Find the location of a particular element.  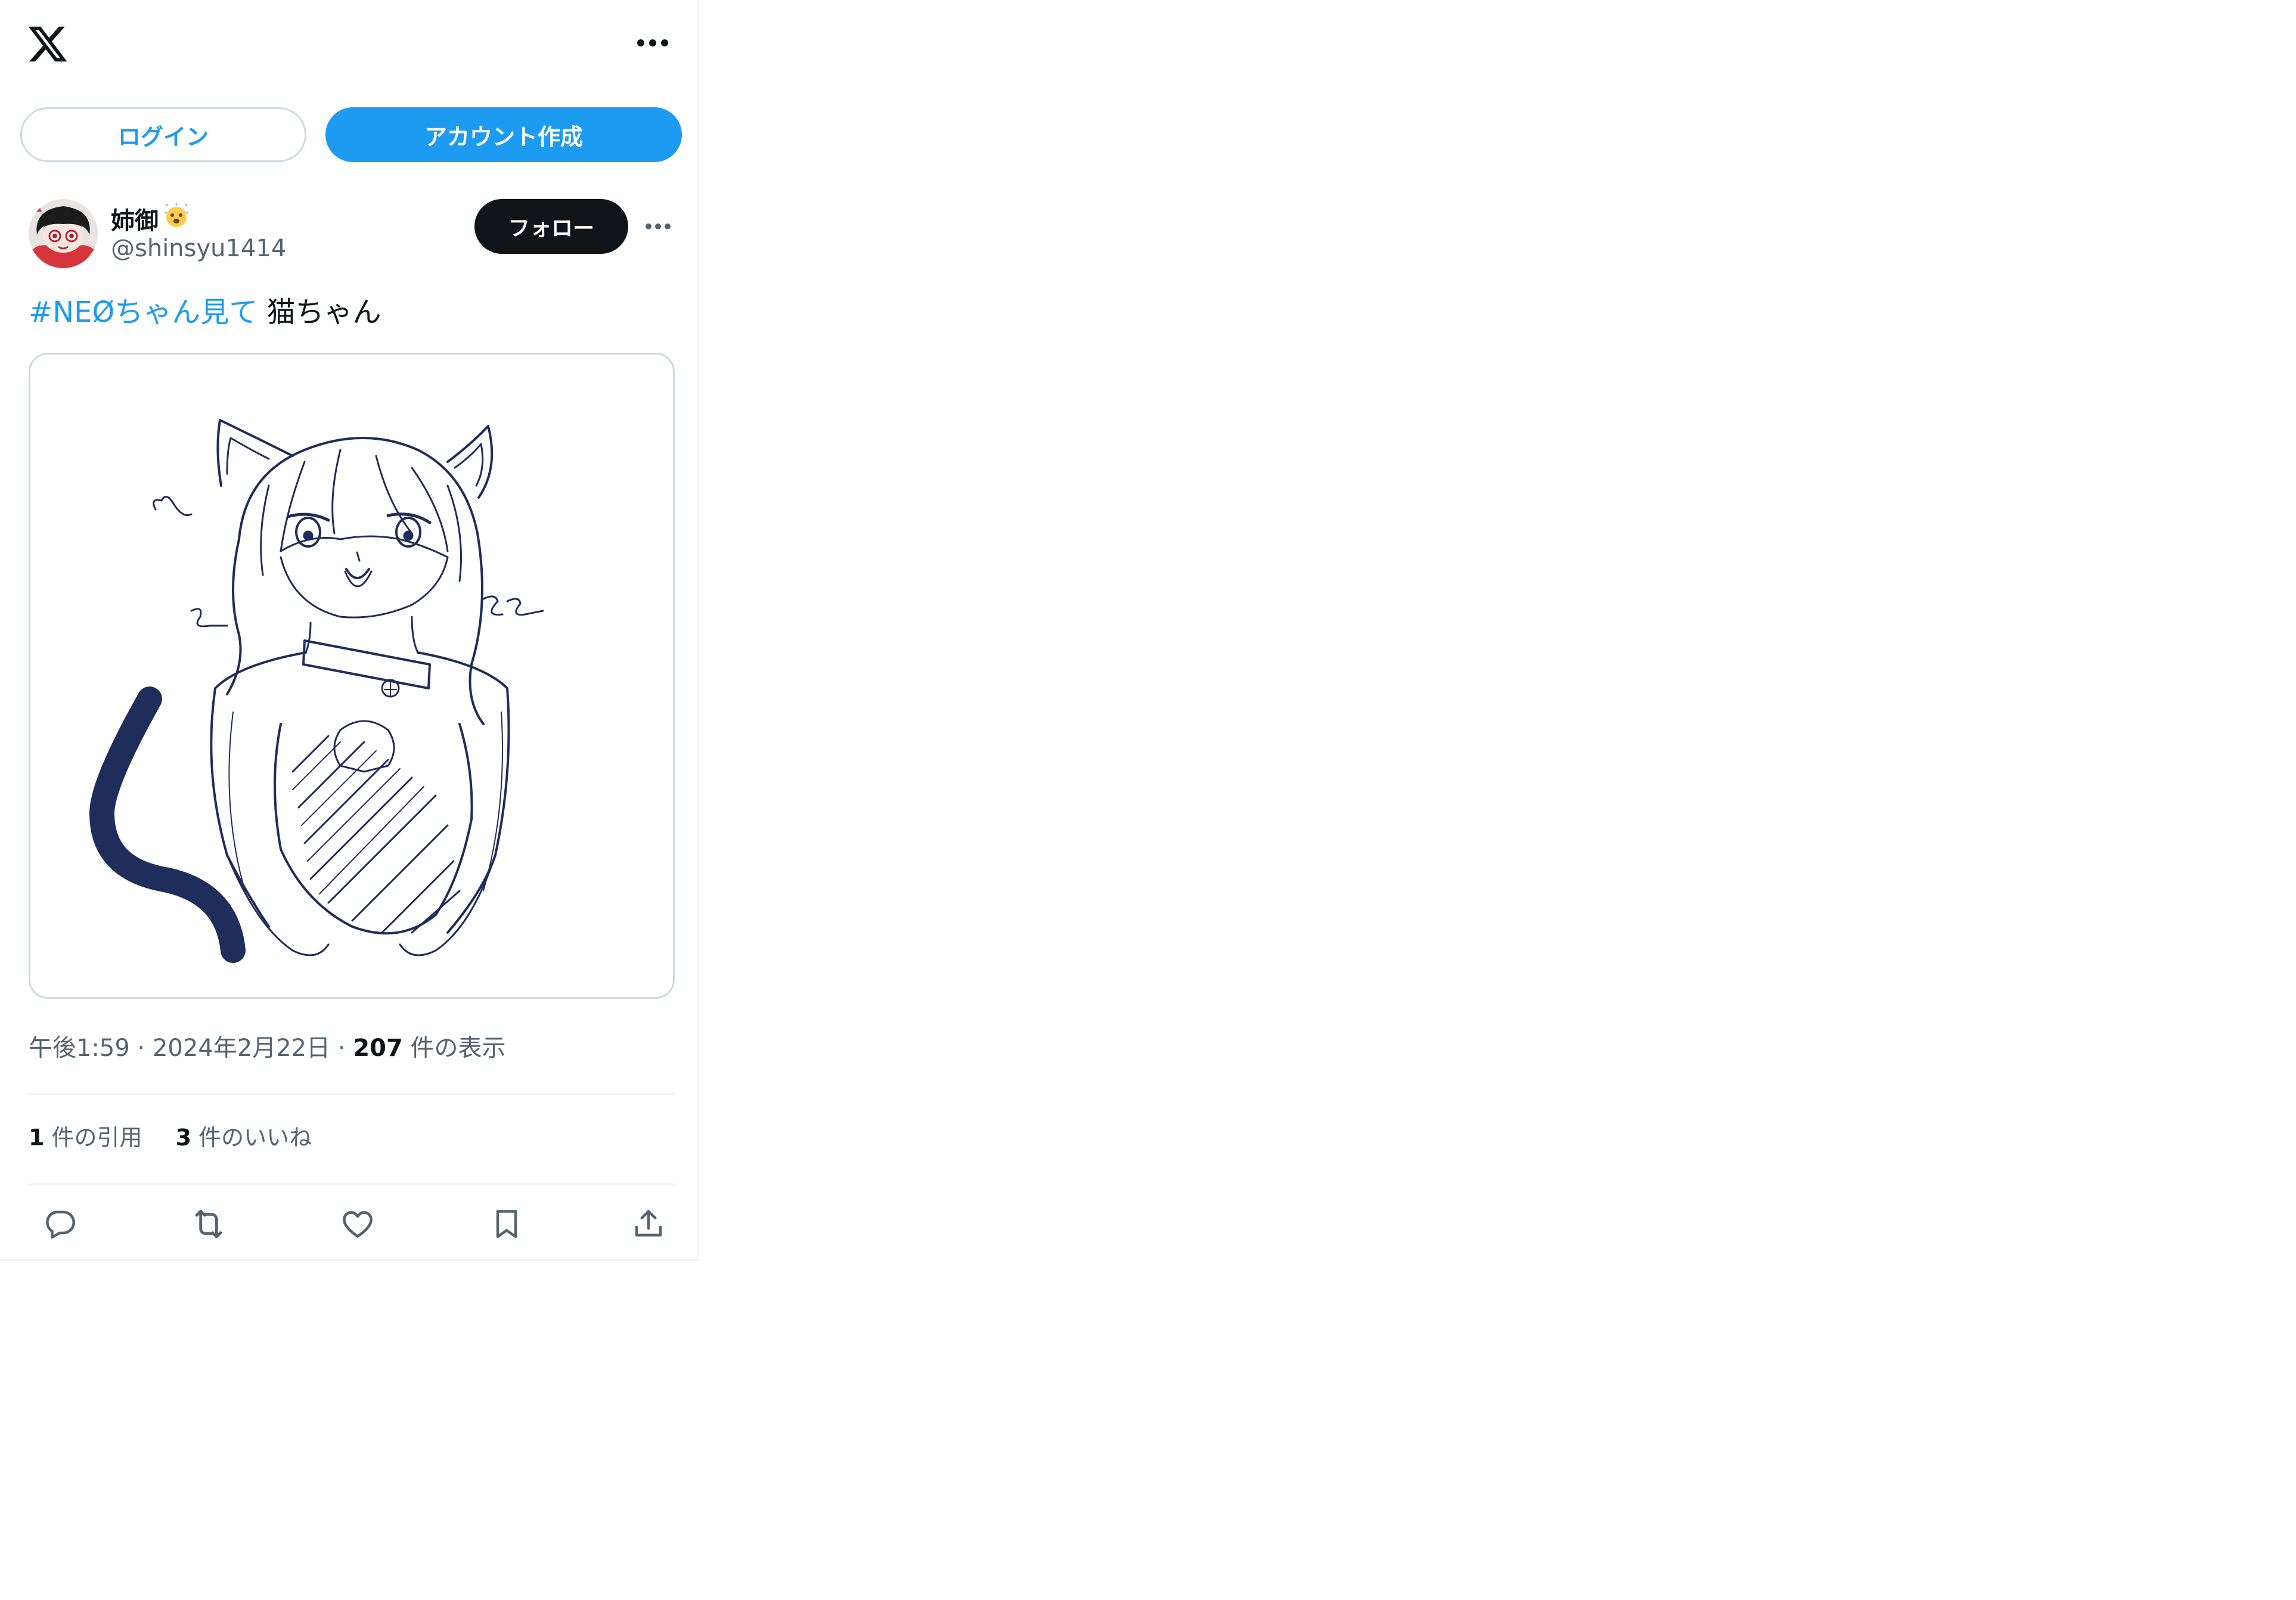

like-icon is located at coordinates (357, 1224).